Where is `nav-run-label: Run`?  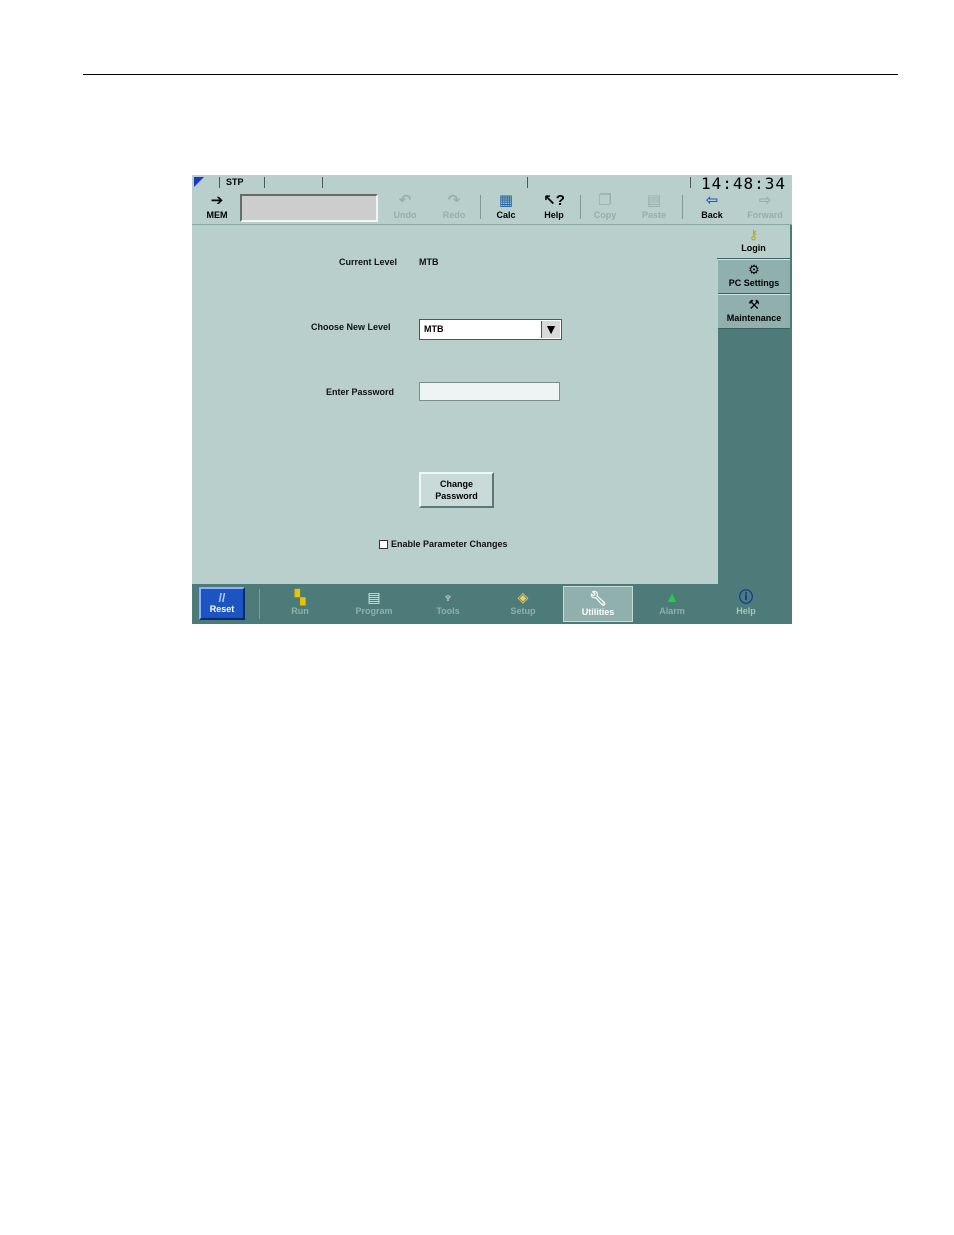 nav-run-label: Run is located at coordinates (300, 611).